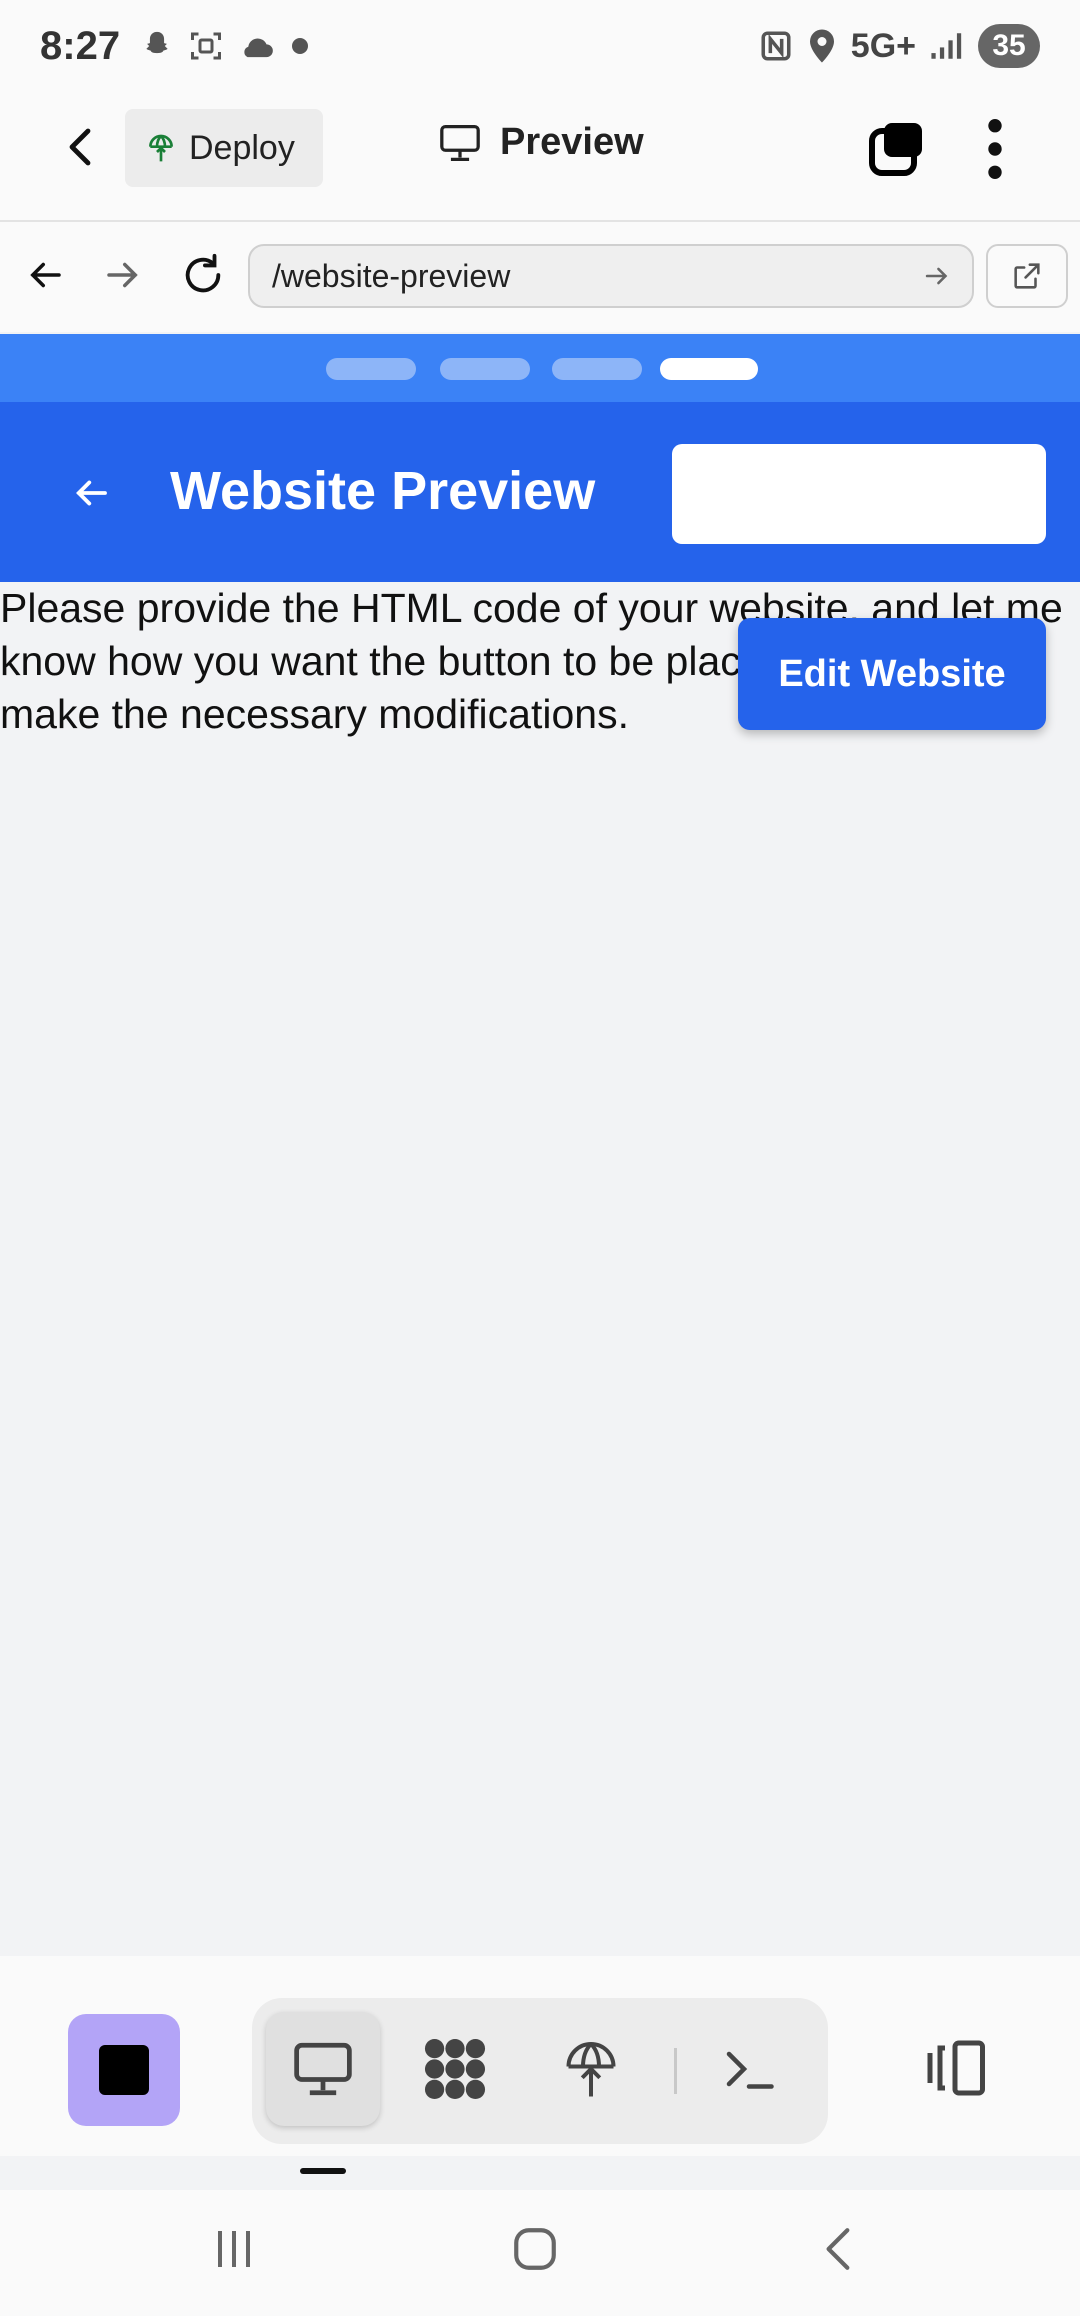 The image size is (1080, 2316). I want to click on monitor-tool-button, so click(323, 2069).